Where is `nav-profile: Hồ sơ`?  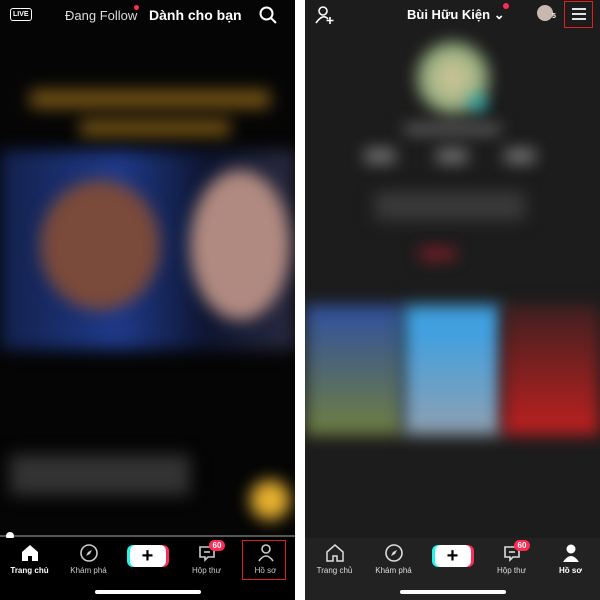 nav-profile: Hồ sơ is located at coordinates (571, 559).